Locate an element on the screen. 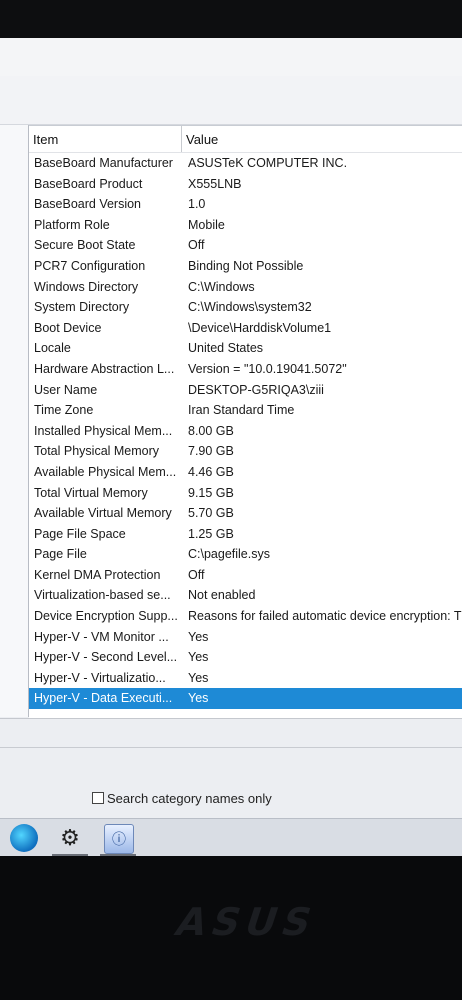  list-row: PCR7 Configuration Binding Not Possible is located at coordinates (245, 266).